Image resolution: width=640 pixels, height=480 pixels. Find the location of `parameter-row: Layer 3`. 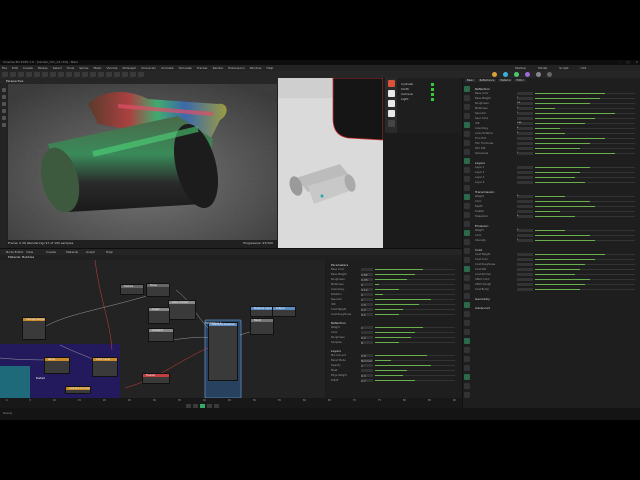

parameter-row: Layer 3 is located at coordinates (557, 178).